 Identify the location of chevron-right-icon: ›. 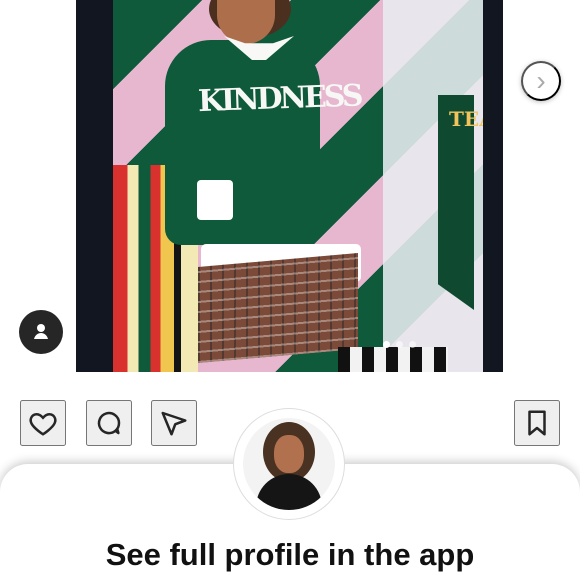
(541, 80).